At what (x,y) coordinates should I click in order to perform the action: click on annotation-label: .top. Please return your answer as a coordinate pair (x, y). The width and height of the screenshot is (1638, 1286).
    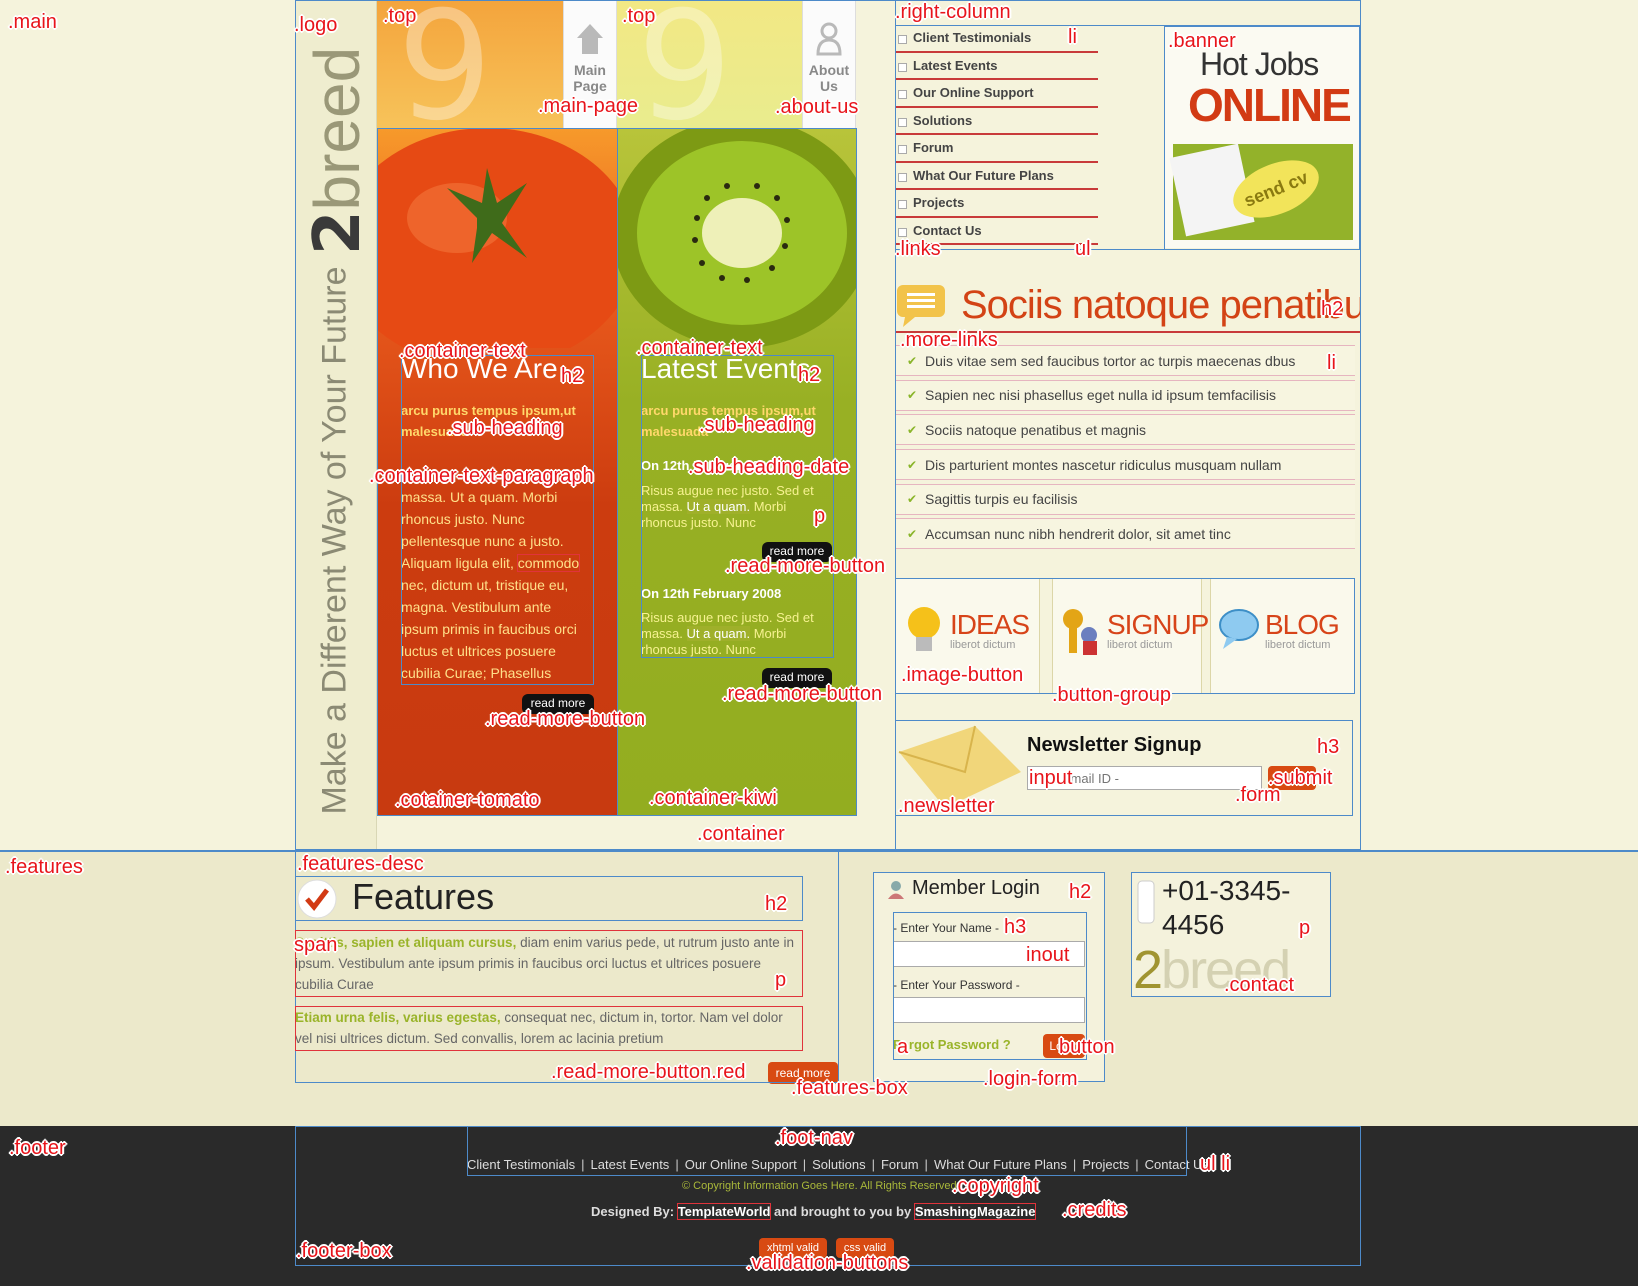
    Looking at the image, I should click on (400, 16).